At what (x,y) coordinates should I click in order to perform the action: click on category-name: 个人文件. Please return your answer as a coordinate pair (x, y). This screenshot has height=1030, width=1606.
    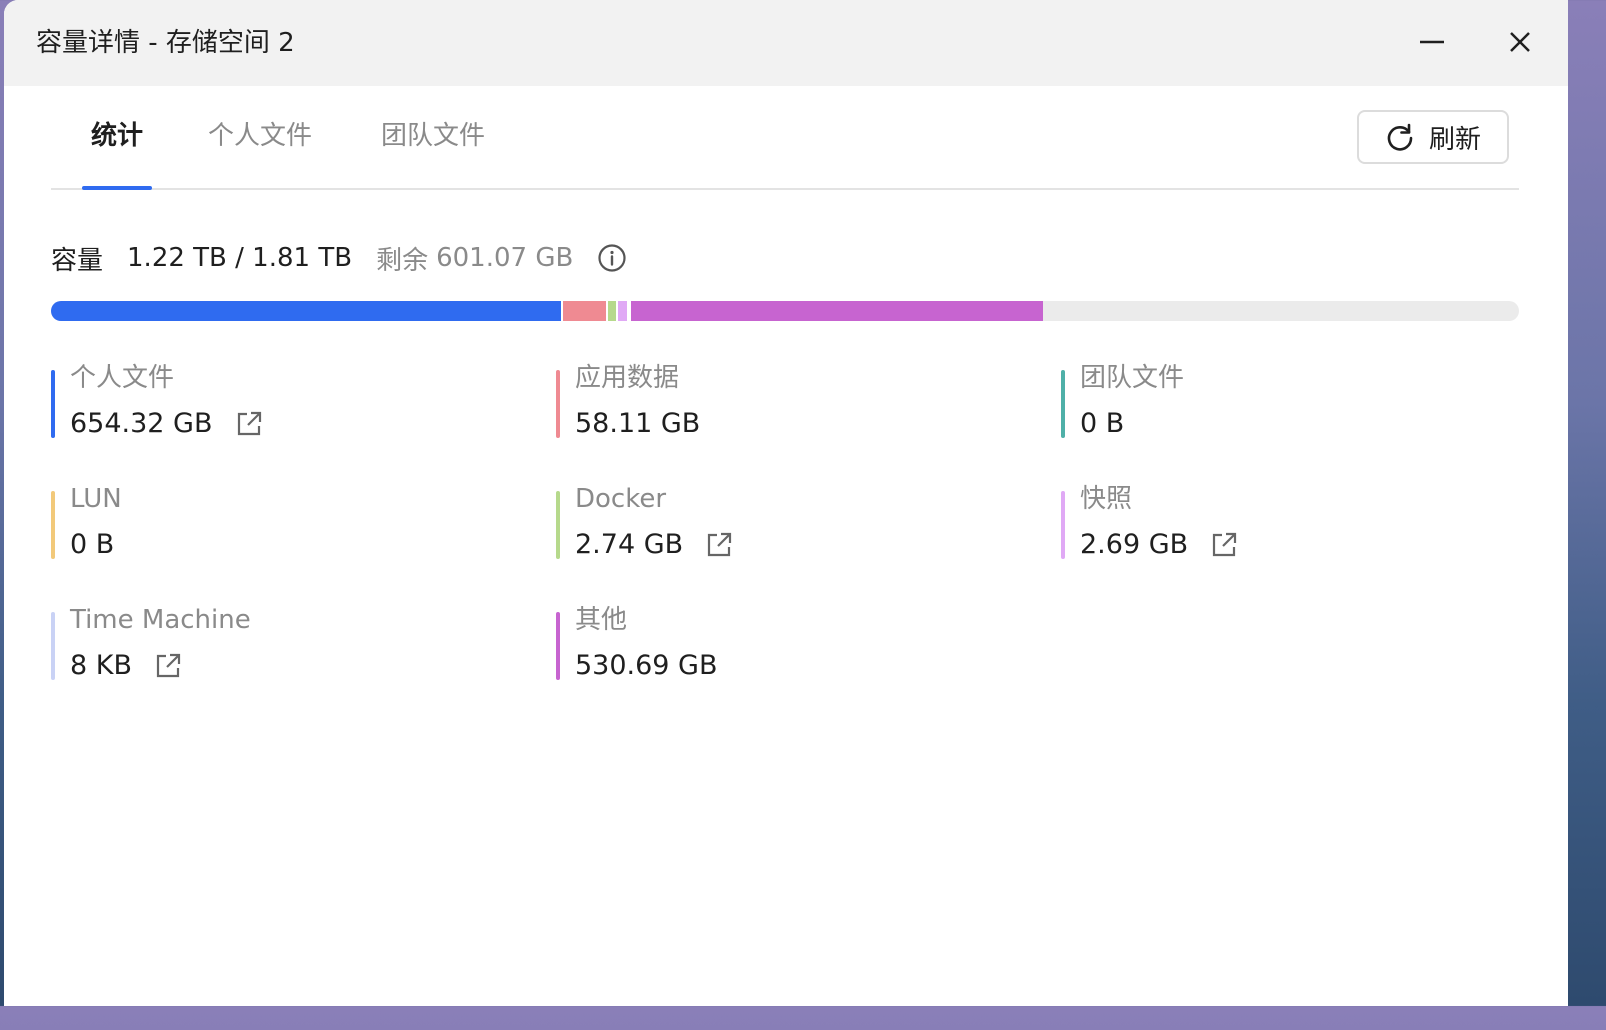
    Looking at the image, I should click on (122, 378).